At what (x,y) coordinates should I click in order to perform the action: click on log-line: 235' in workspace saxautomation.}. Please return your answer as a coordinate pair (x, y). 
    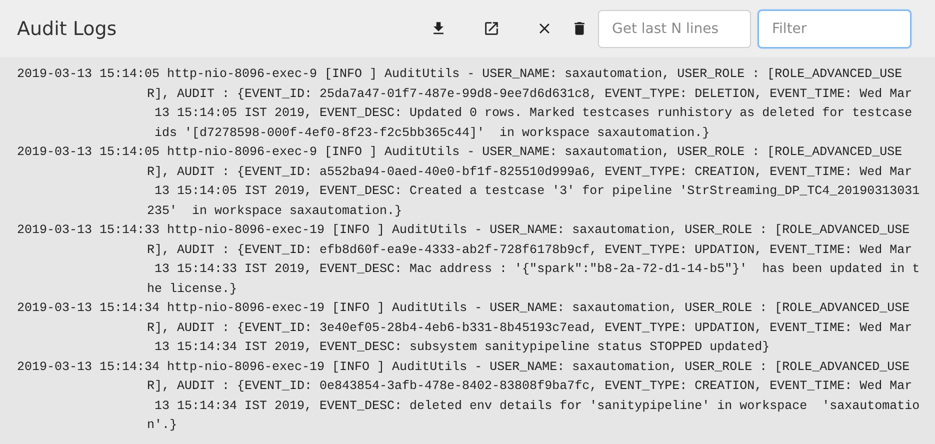
    Looking at the image, I should click on (275, 211).